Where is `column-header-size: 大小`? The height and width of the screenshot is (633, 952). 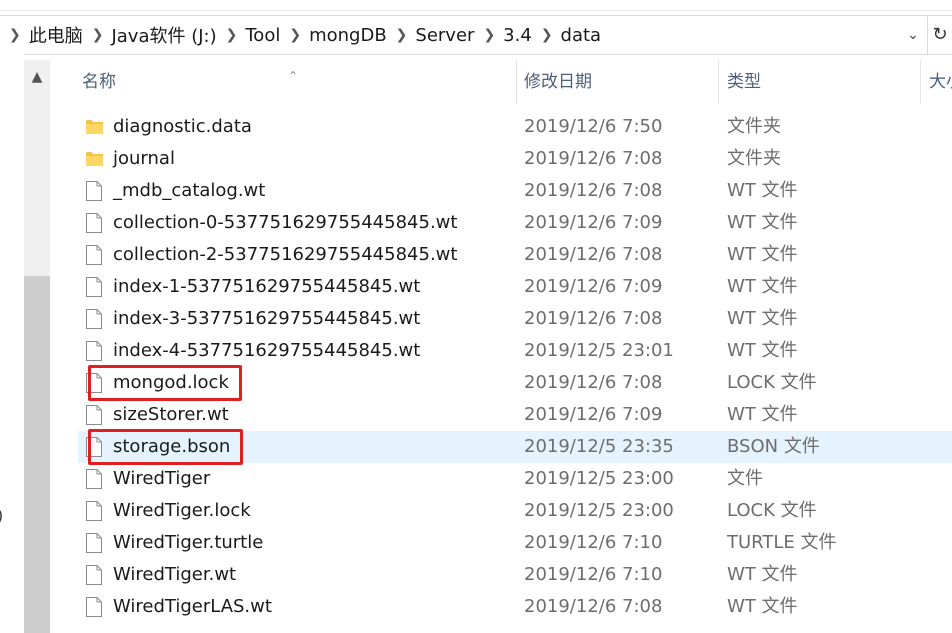
column-header-size: 大小 is located at coordinates (940, 82).